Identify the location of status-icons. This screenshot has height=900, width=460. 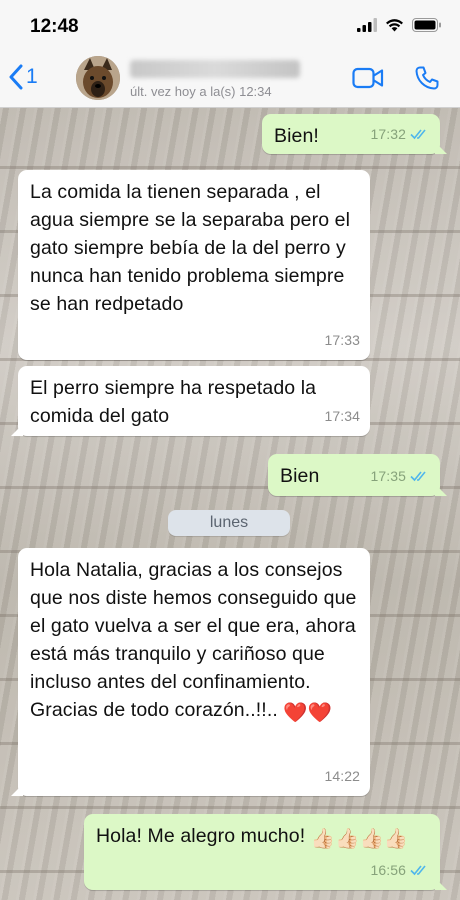
(399, 25).